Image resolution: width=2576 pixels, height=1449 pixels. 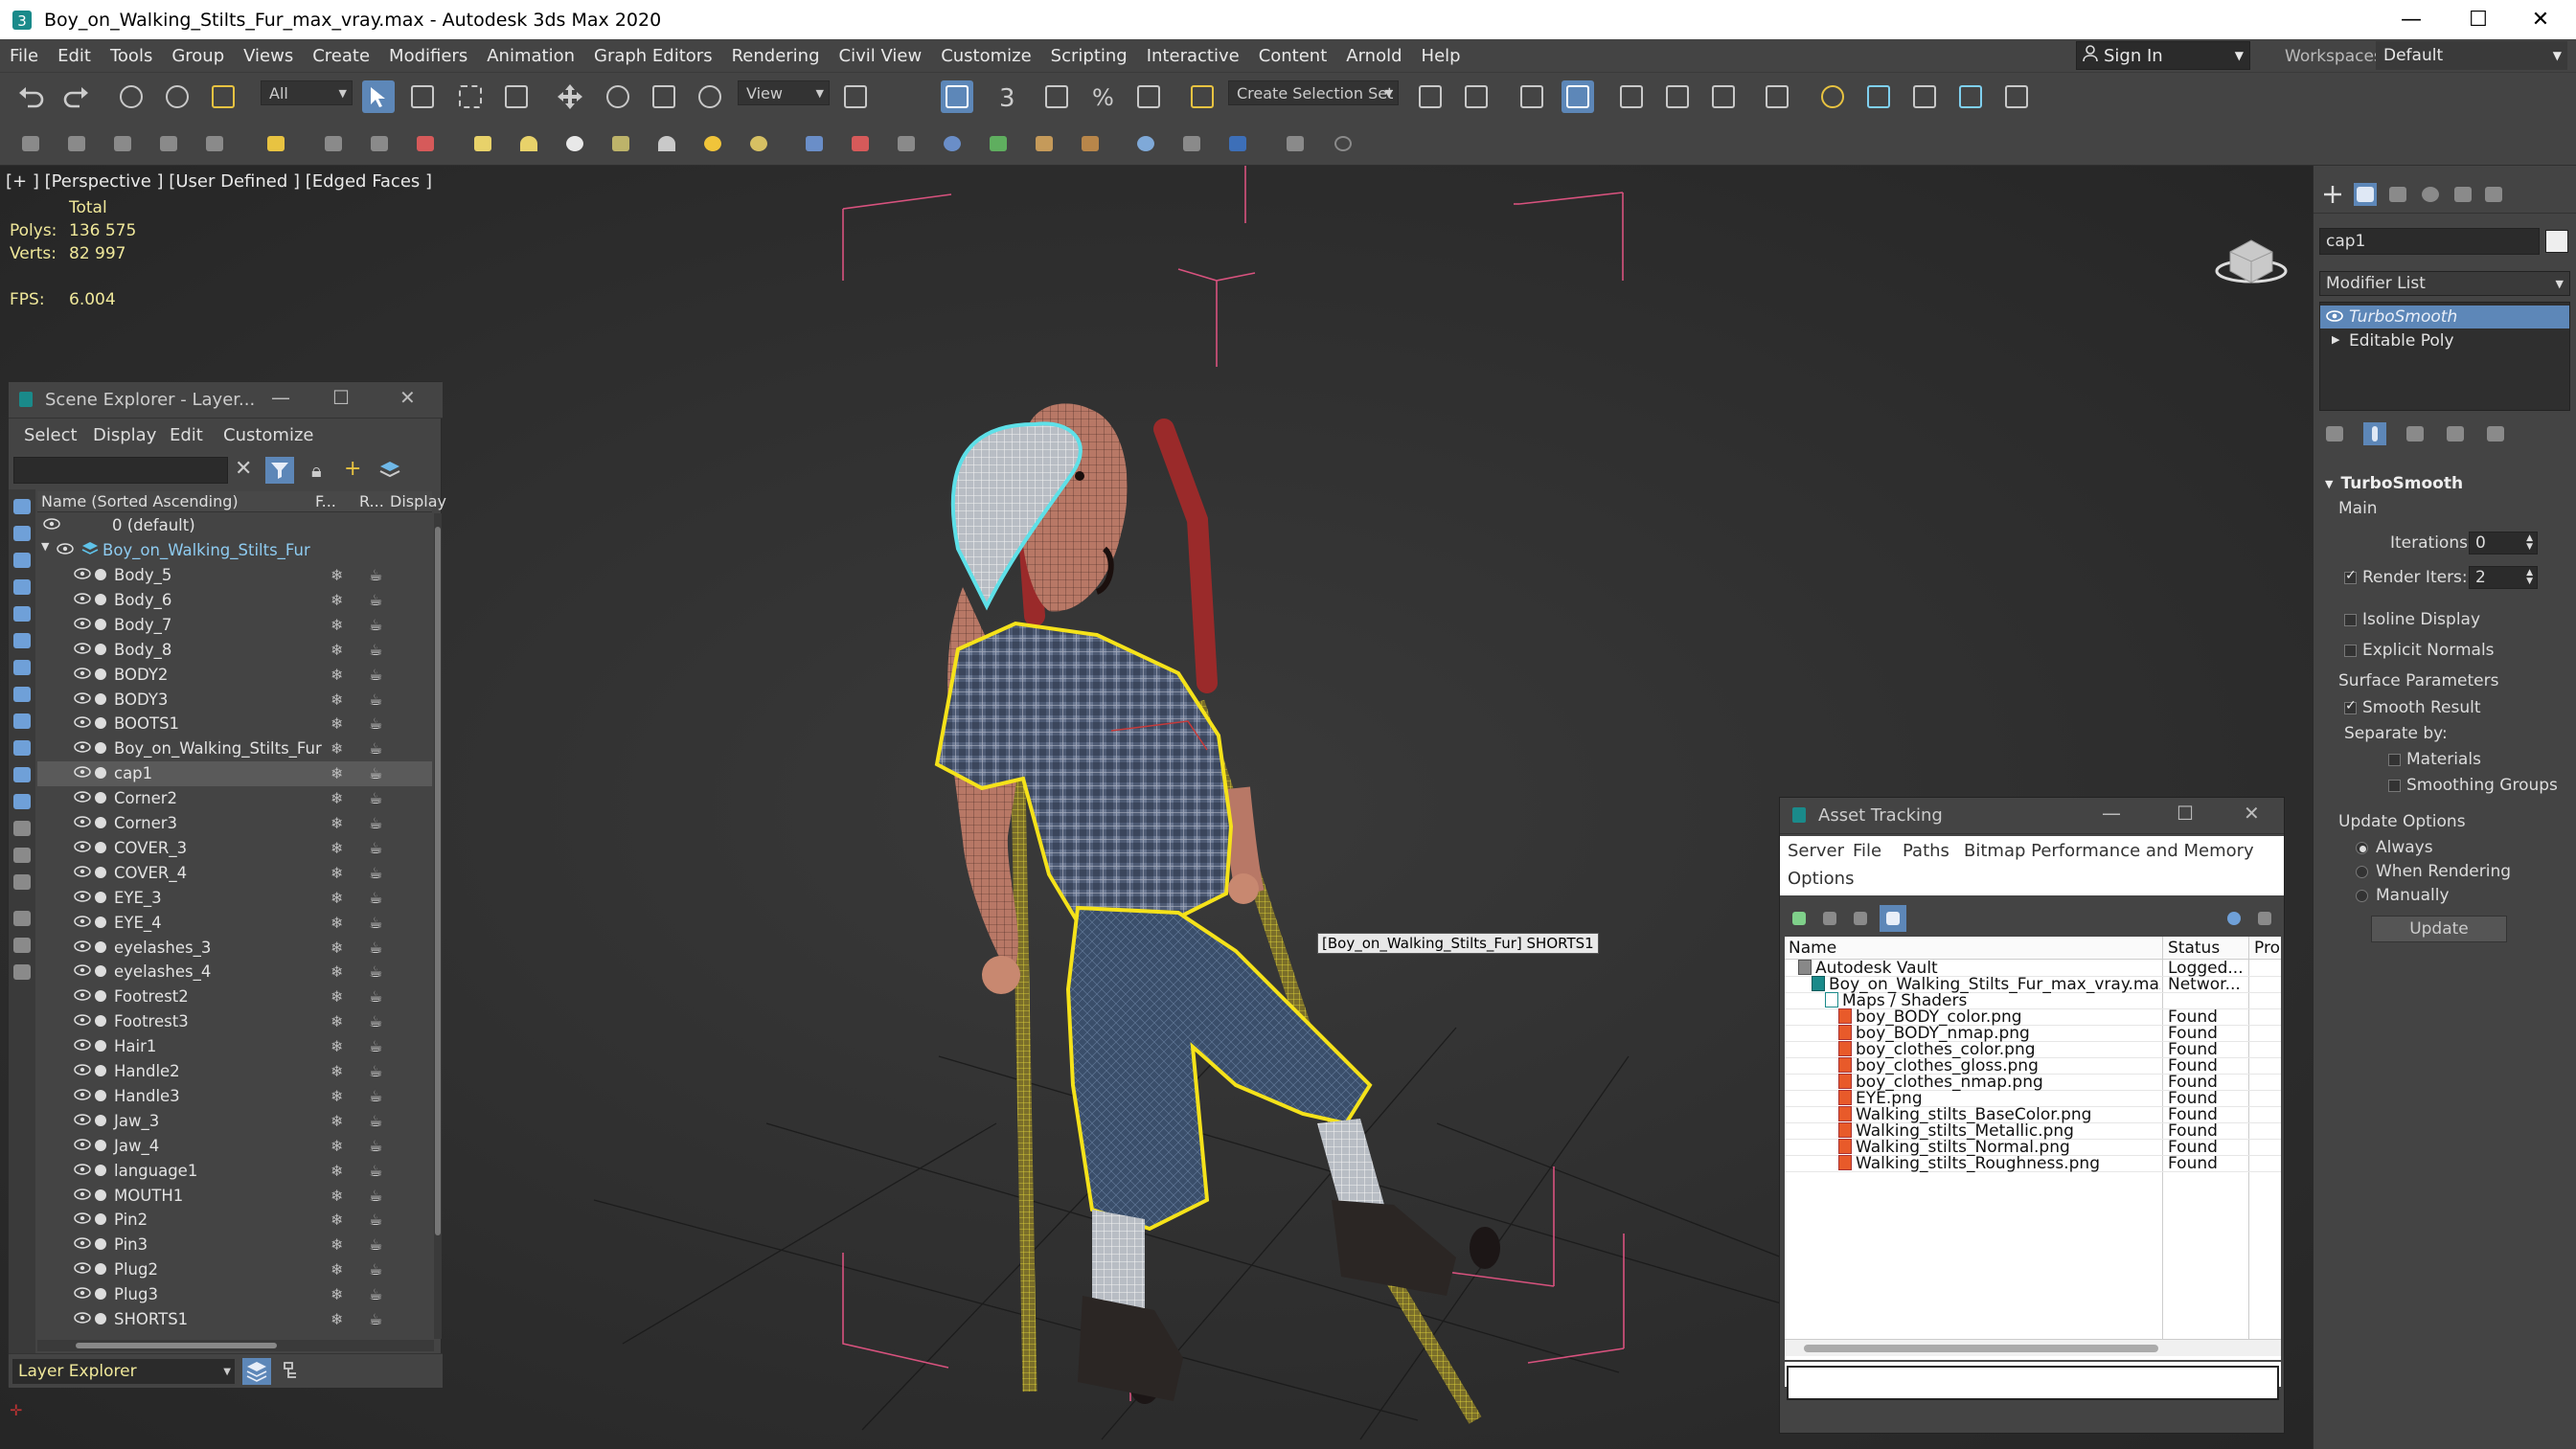 What do you see at coordinates (2455, 433) in the screenshot?
I see `remove-modifier-icon` at bounding box center [2455, 433].